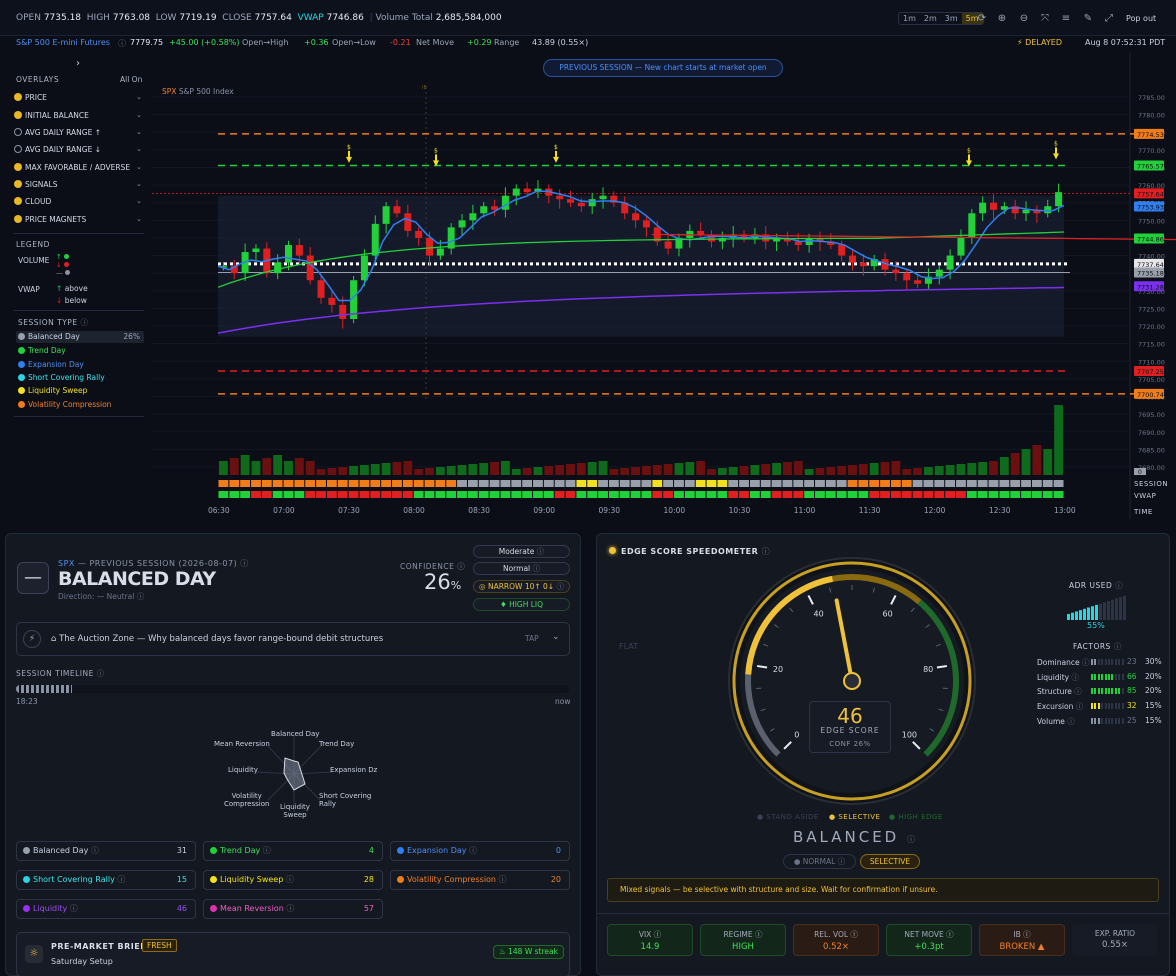  I want to click on refresh-icon: ⟳, so click(982, 19).